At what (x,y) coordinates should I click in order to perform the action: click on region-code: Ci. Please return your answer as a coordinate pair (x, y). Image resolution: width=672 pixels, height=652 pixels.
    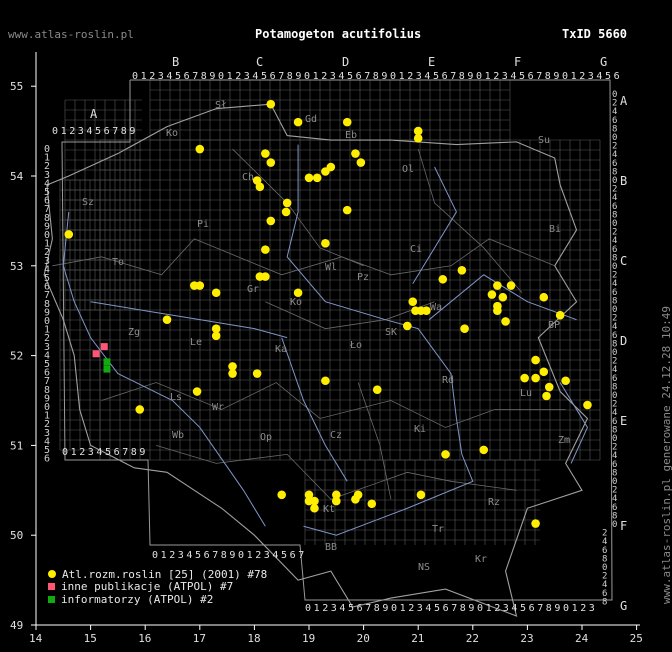
    Looking at the image, I should click on (416, 249).